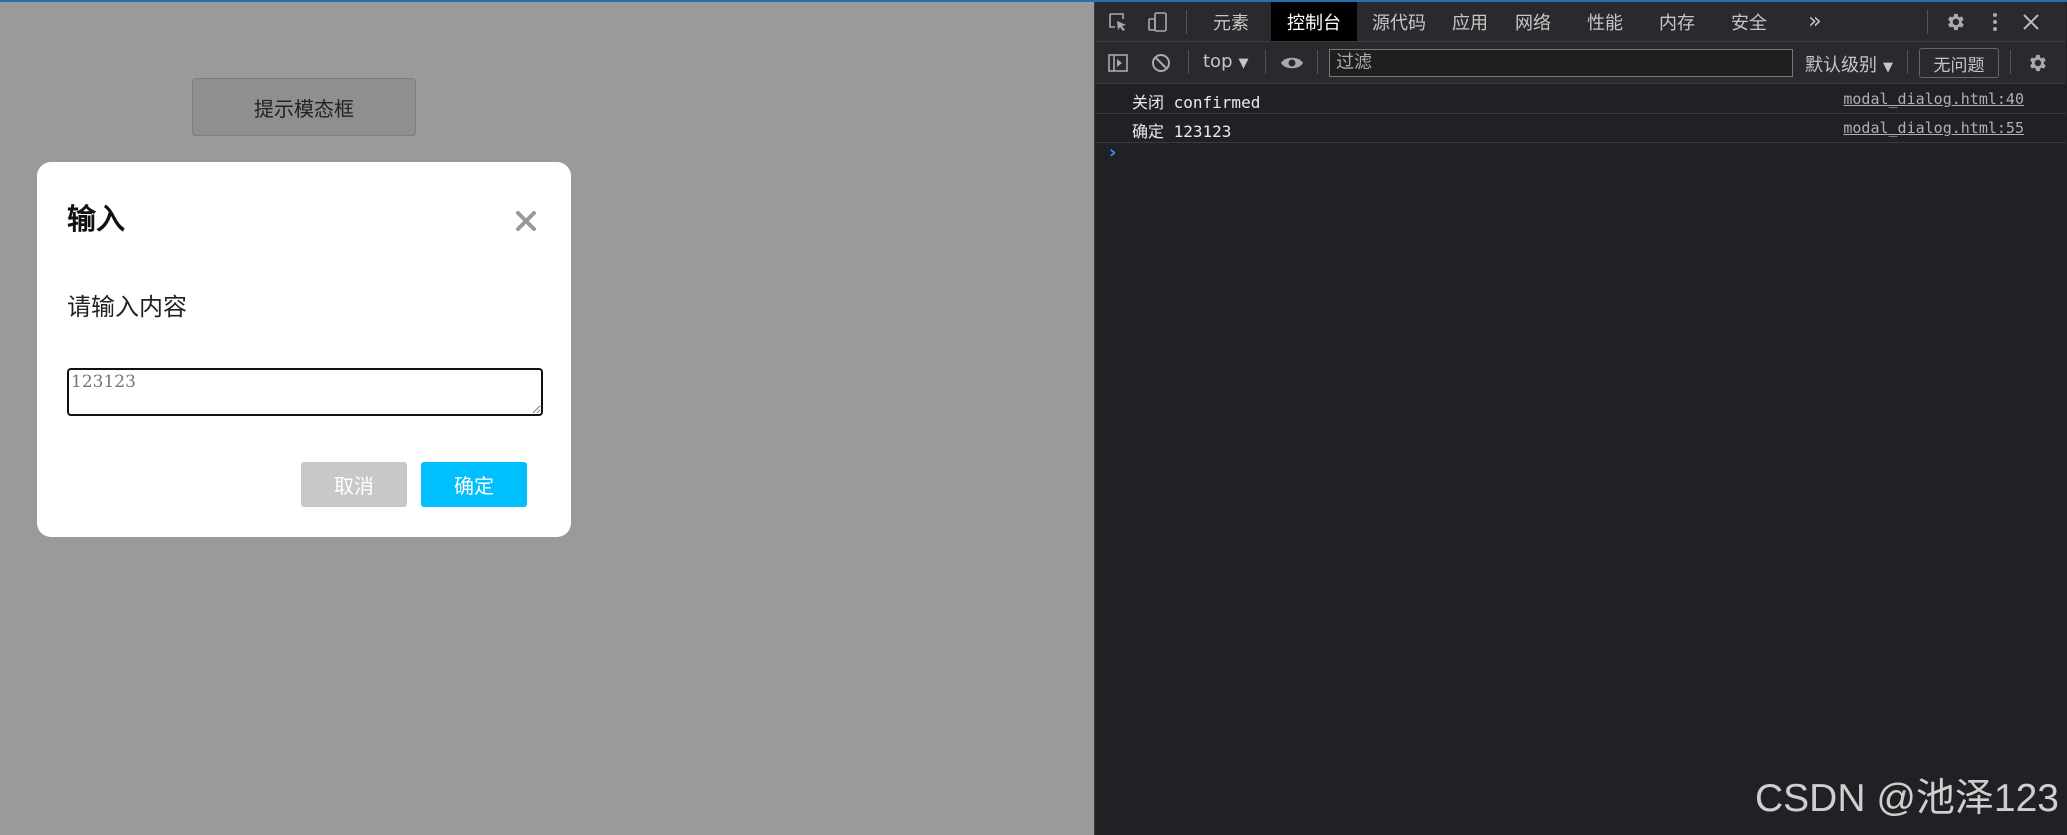  I want to click on log-level-select: 默认级别 ▼, so click(1849, 64).